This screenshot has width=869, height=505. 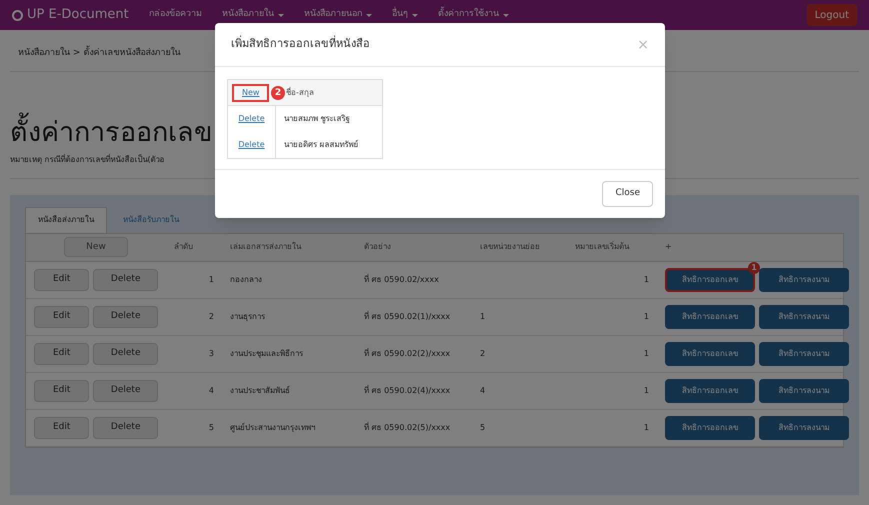 What do you see at coordinates (70, 15) in the screenshot?
I see `brand-logo: UP E-Document` at bounding box center [70, 15].